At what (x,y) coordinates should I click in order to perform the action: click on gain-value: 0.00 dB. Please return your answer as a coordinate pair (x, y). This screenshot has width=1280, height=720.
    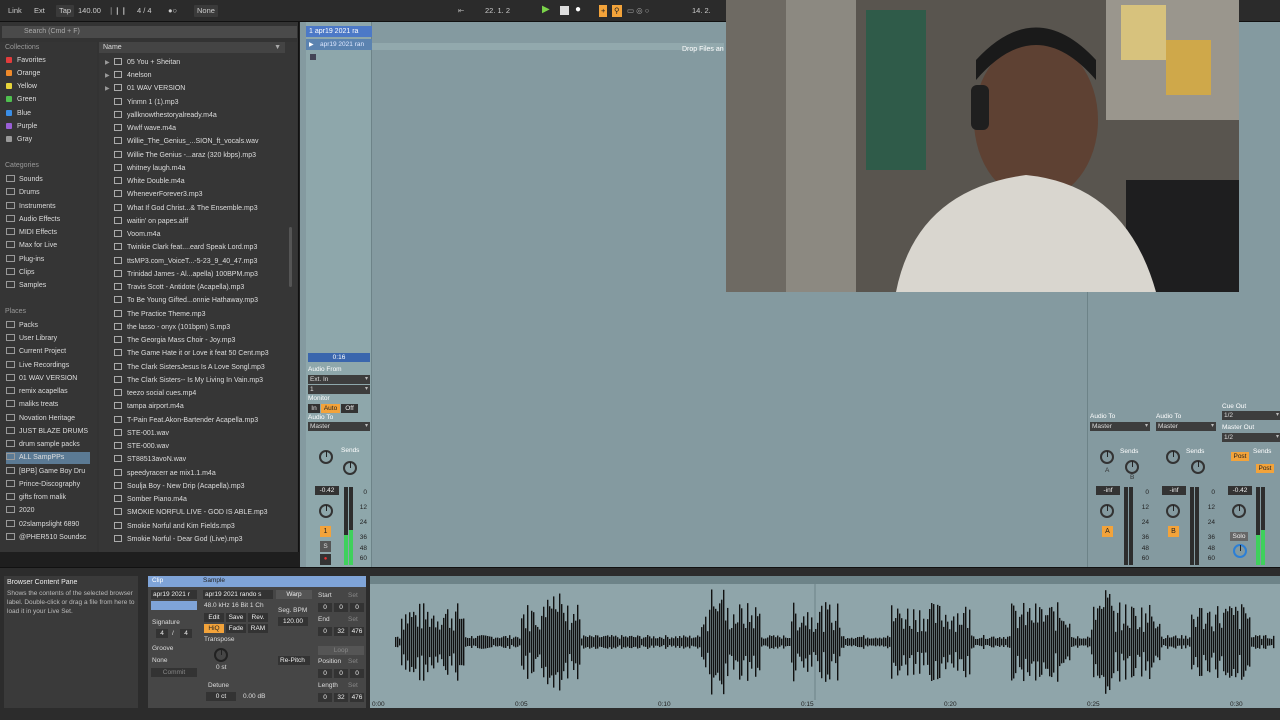
    Looking at the image, I should click on (254, 696).